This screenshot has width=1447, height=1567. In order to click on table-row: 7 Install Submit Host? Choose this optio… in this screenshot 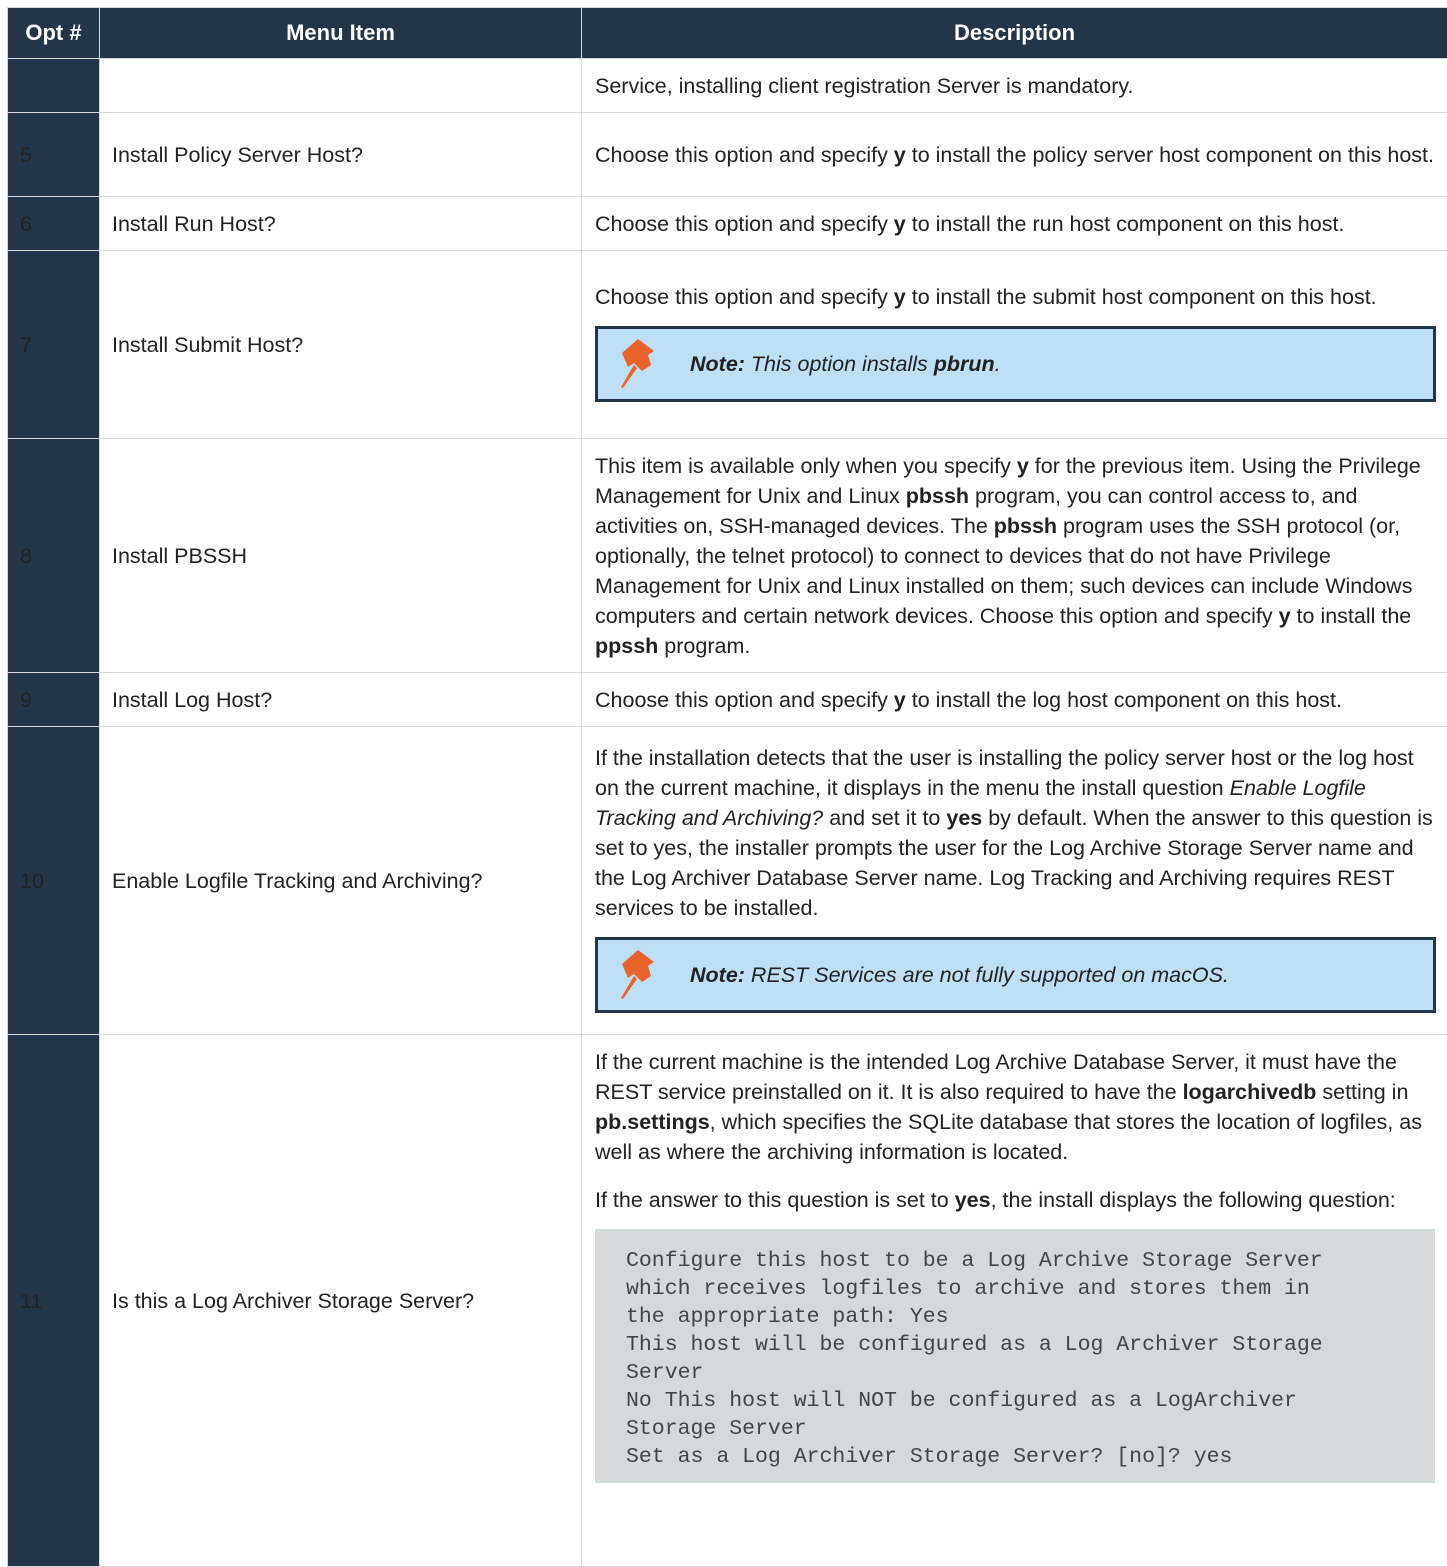, I will do `click(727, 345)`.